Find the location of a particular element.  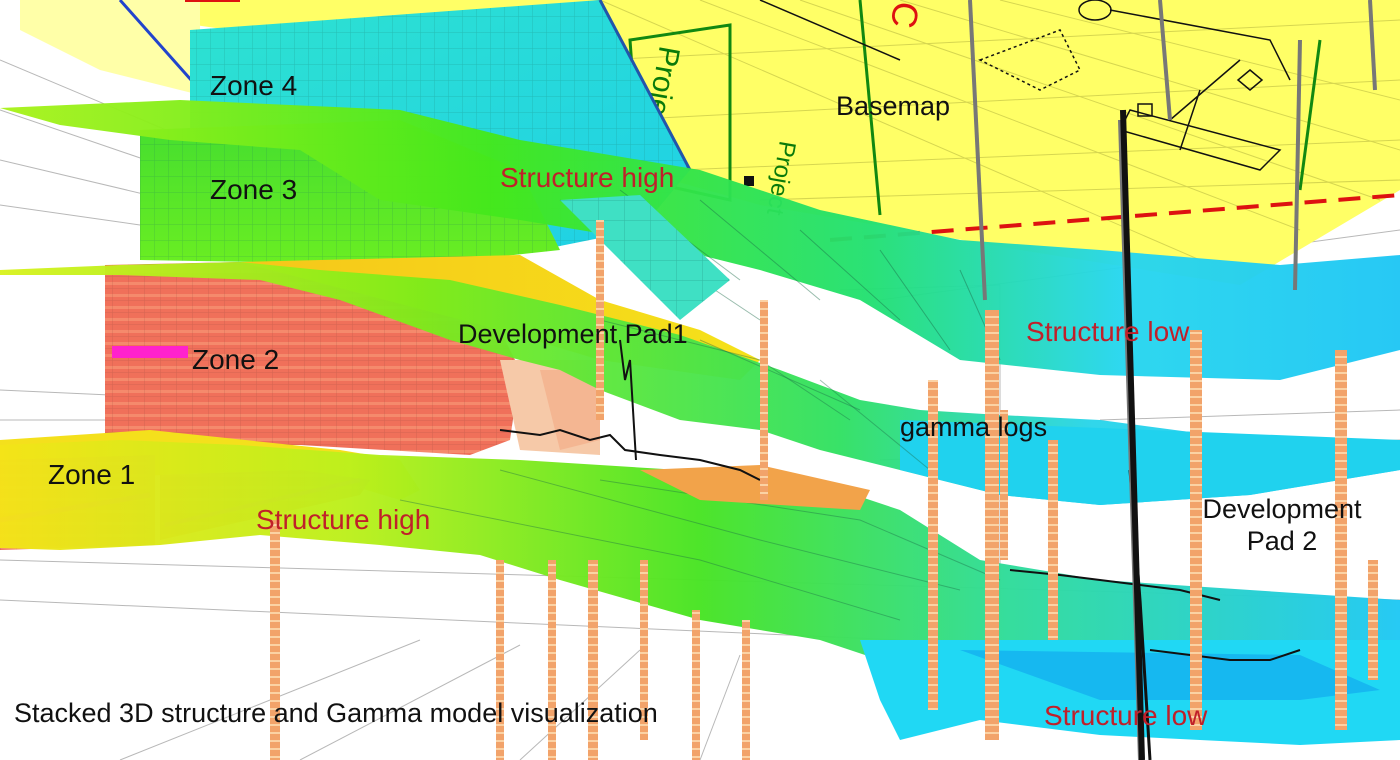

structure-high-label-top: Structure high is located at coordinates (587, 177).